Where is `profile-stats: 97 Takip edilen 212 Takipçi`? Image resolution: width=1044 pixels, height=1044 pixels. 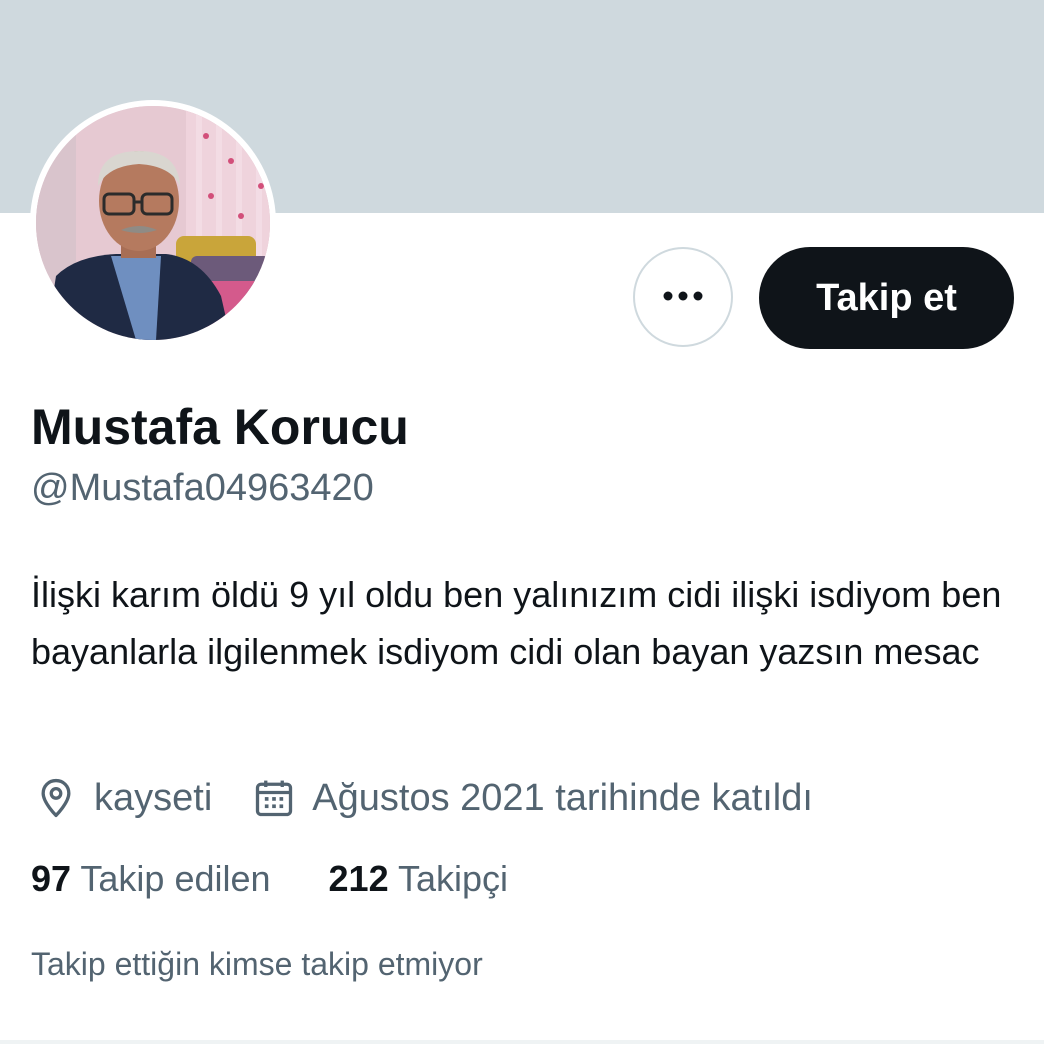 profile-stats: 97 Takip edilen 212 Takipçi is located at coordinates (269, 879).